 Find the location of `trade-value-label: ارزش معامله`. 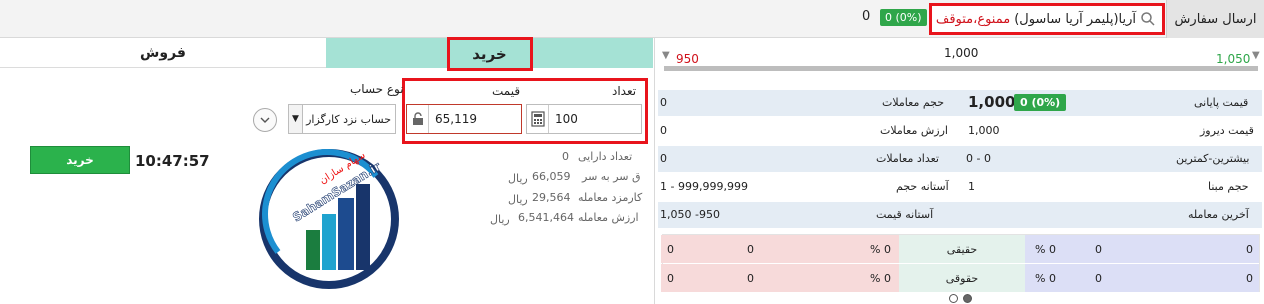

trade-value-label: ارزش معامله is located at coordinates (608, 217).